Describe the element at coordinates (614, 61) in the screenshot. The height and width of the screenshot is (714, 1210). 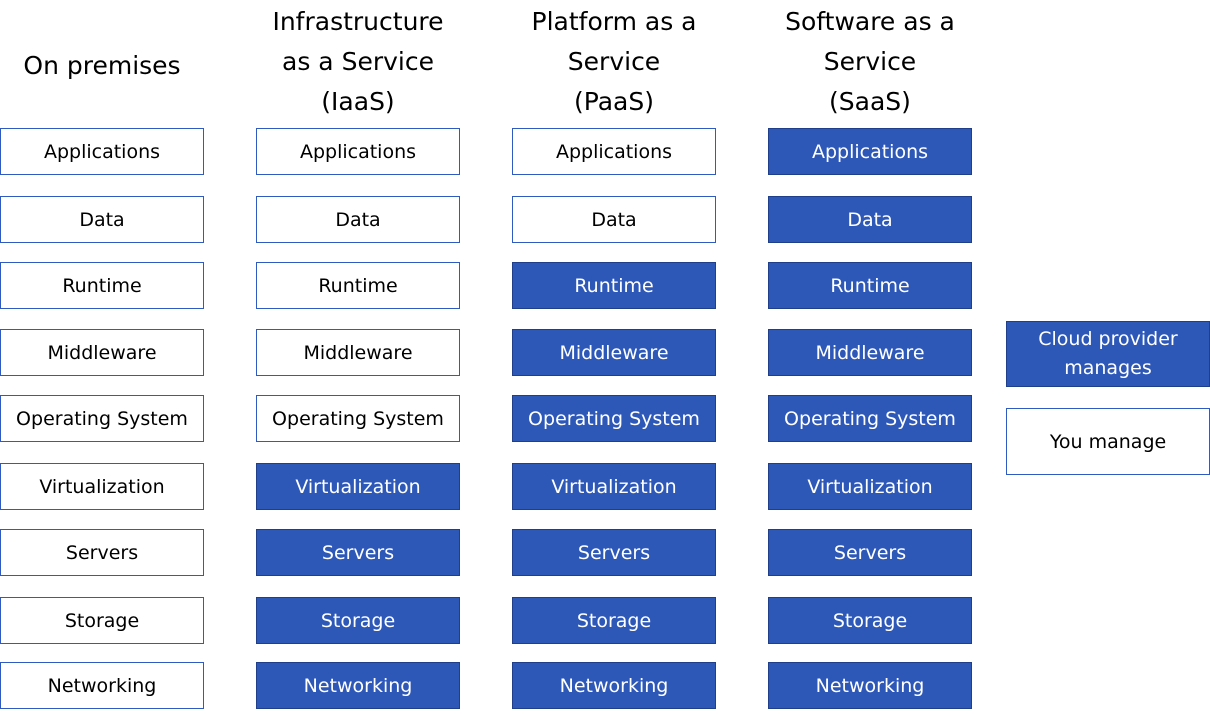
I see `column-header: Platform as a Service (PaaS)` at that location.